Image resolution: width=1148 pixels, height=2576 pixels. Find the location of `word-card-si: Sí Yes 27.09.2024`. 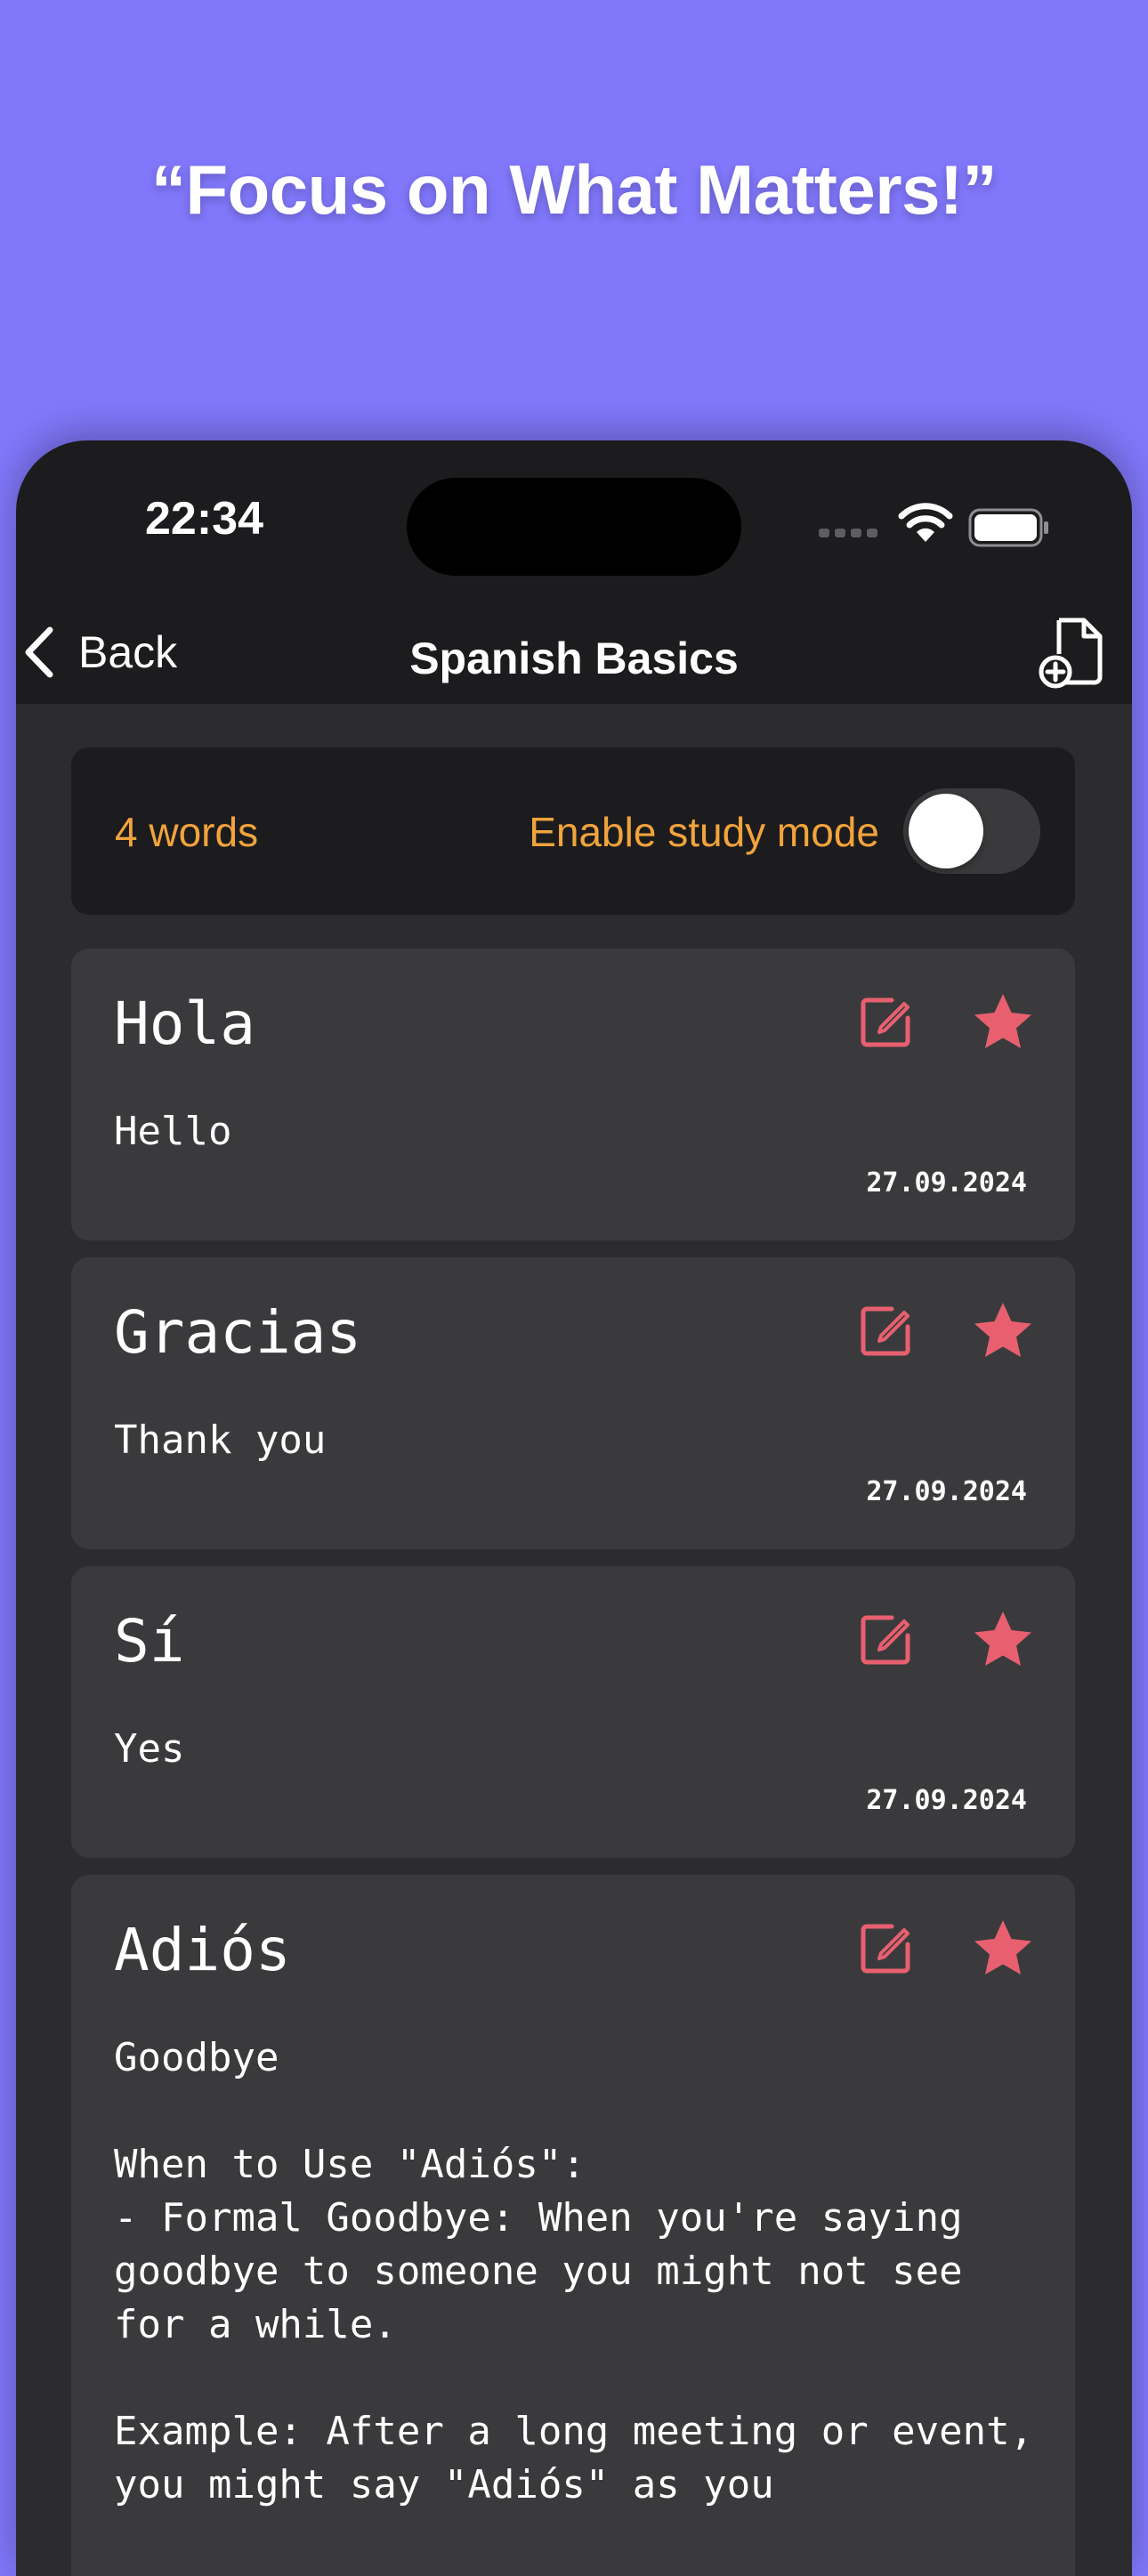

word-card-si: Sí Yes 27.09.2024 is located at coordinates (573, 1712).